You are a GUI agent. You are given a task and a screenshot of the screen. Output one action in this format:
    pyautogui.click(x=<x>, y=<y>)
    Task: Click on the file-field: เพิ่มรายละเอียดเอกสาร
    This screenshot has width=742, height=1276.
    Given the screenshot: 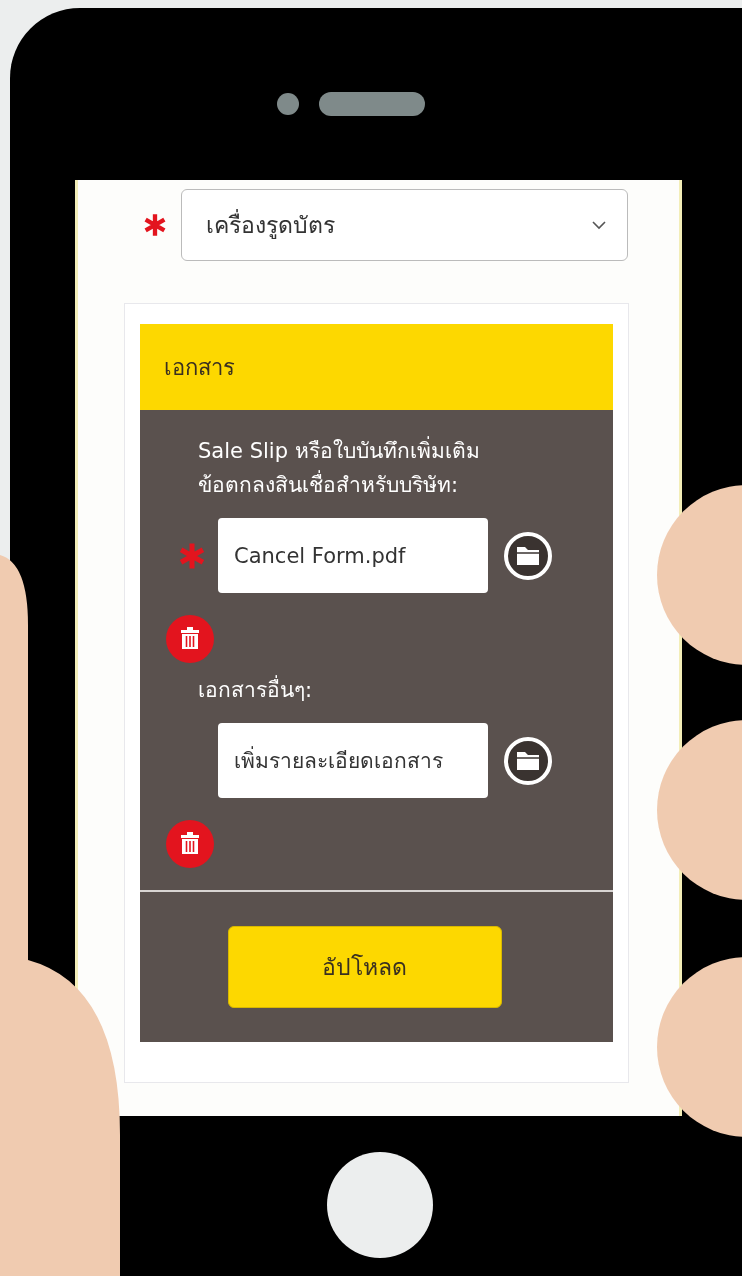 What is the action you would take?
    pyautogui.click(x=353, y=760)
    